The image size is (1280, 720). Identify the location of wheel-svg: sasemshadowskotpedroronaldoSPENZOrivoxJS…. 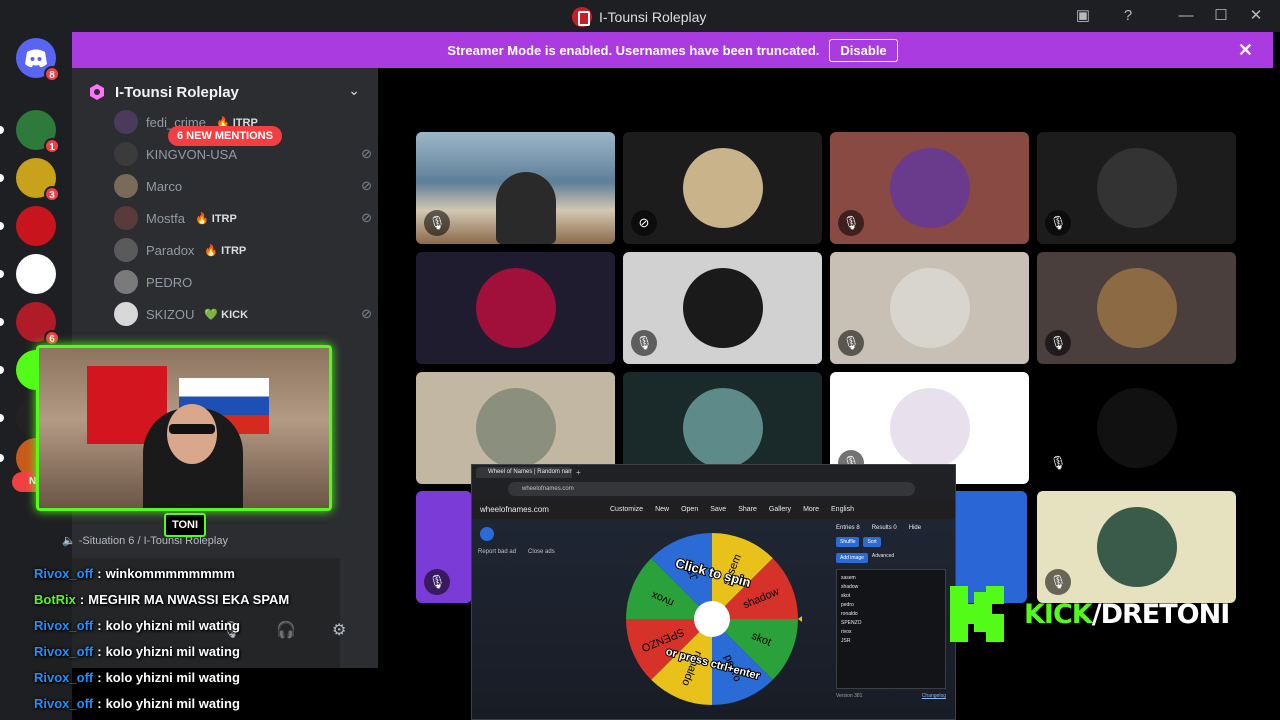
(714, 619).